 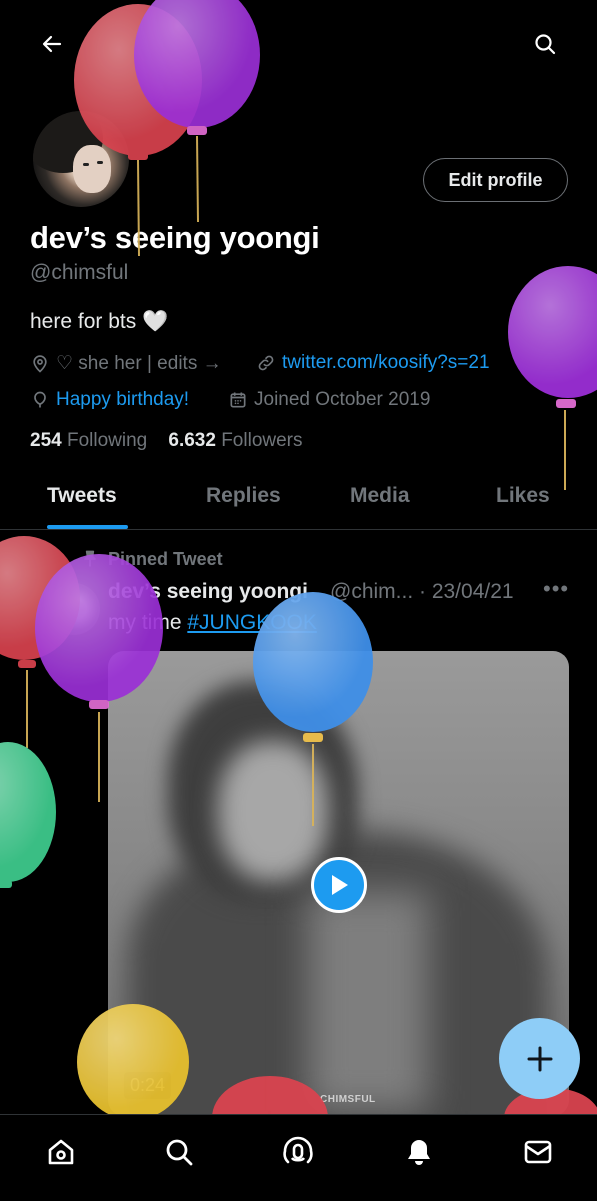 What do you see at coordinates (40, 642) in the screenshot?
I see `balloon-red-left` at bounding box center [40, 642].